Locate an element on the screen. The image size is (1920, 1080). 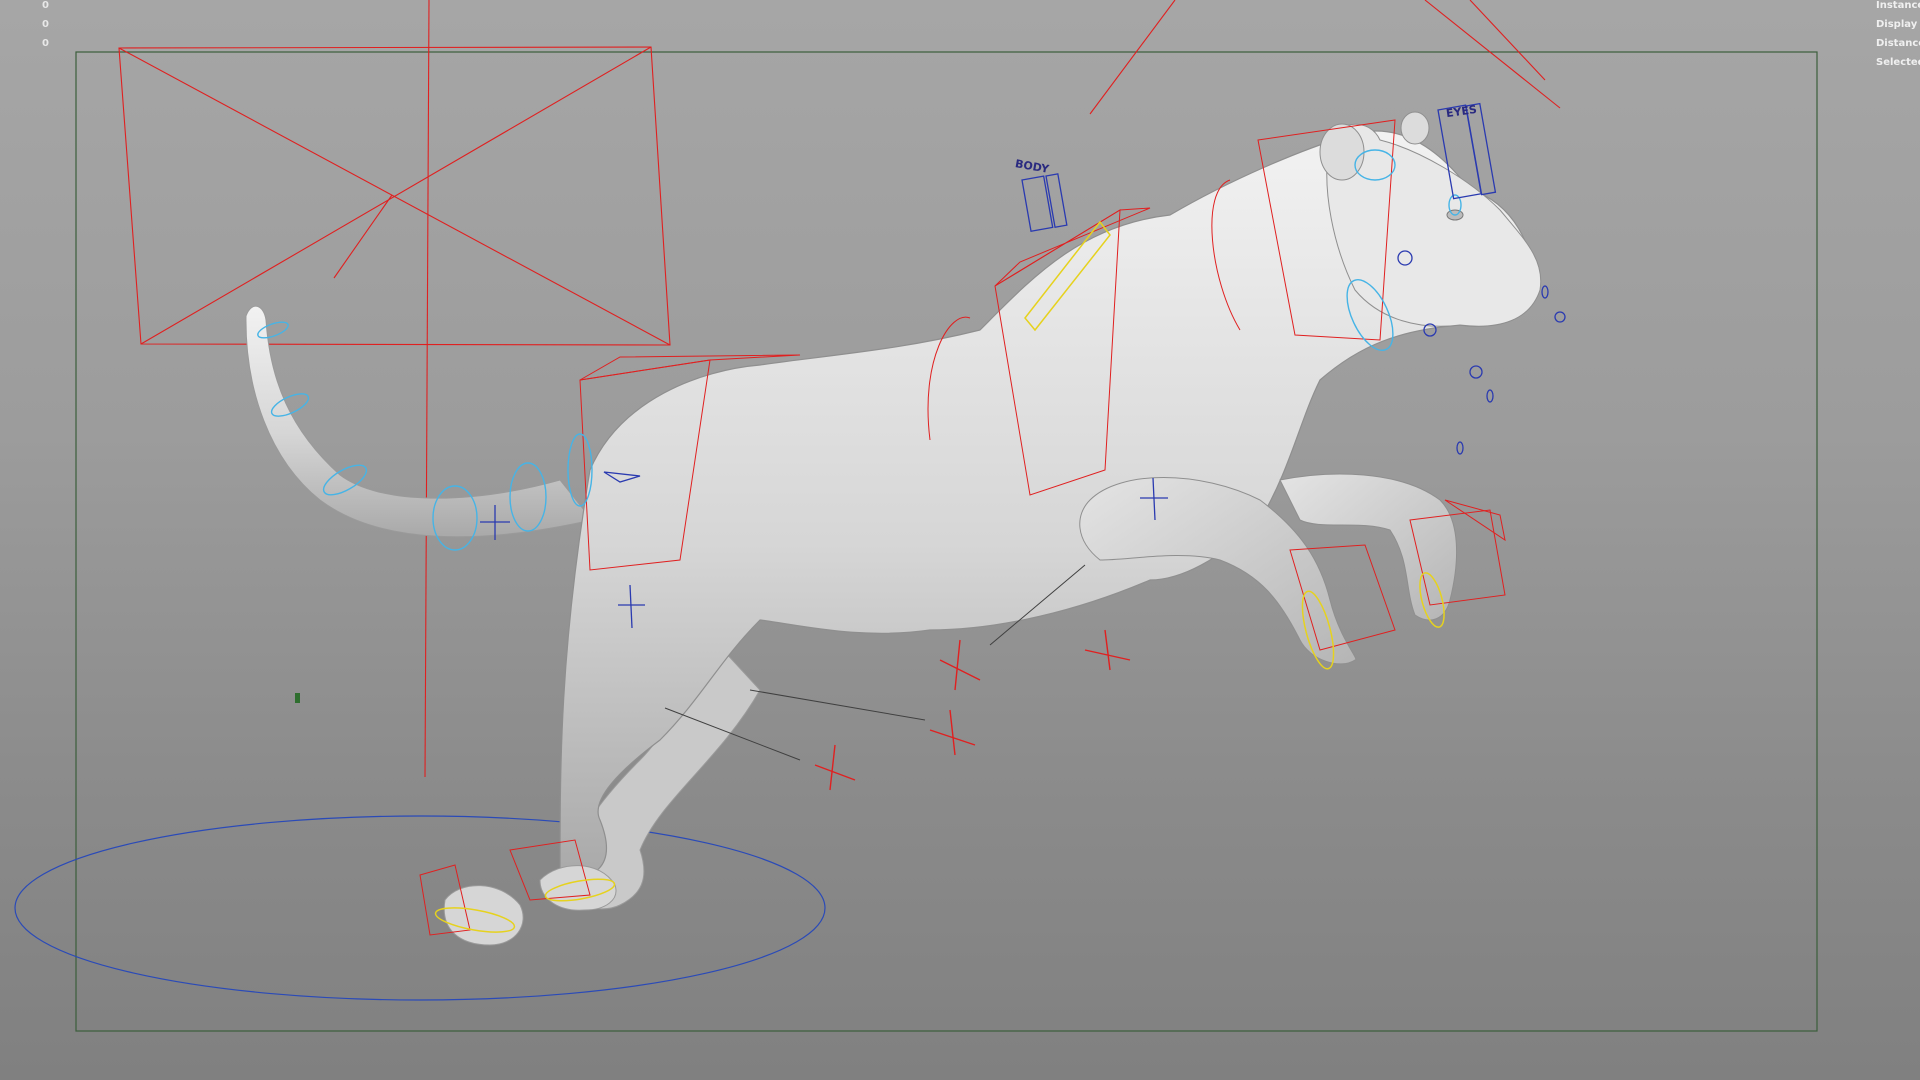
tail-mesh is located at coordinates (419, 421).